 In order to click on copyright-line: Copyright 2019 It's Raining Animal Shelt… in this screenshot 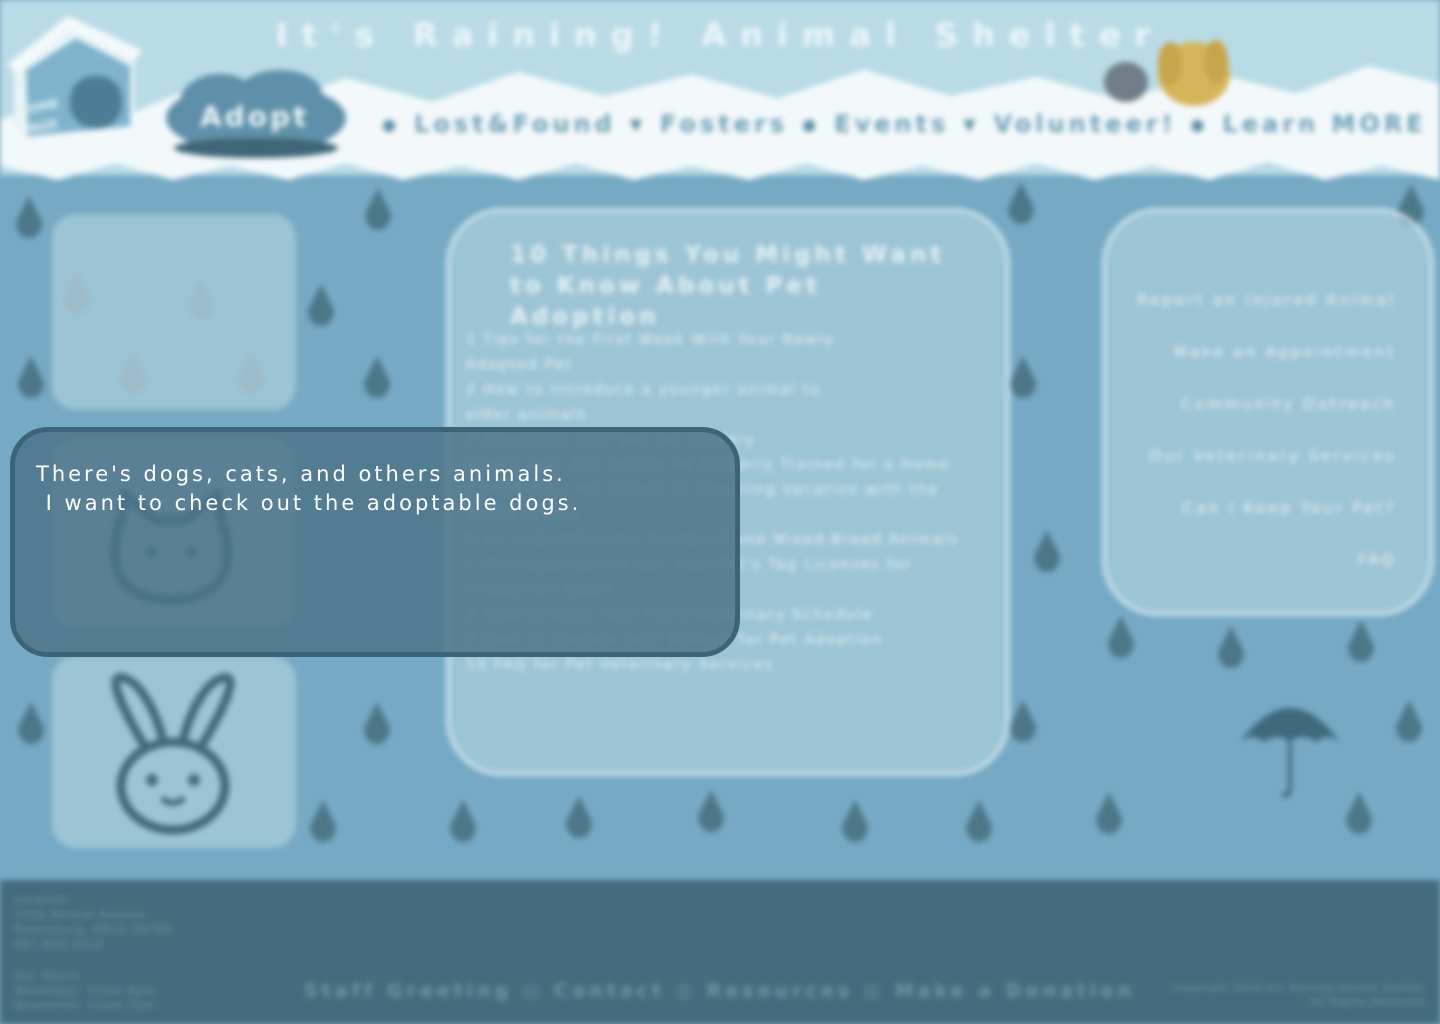, I will do `click(1298, 988)`.